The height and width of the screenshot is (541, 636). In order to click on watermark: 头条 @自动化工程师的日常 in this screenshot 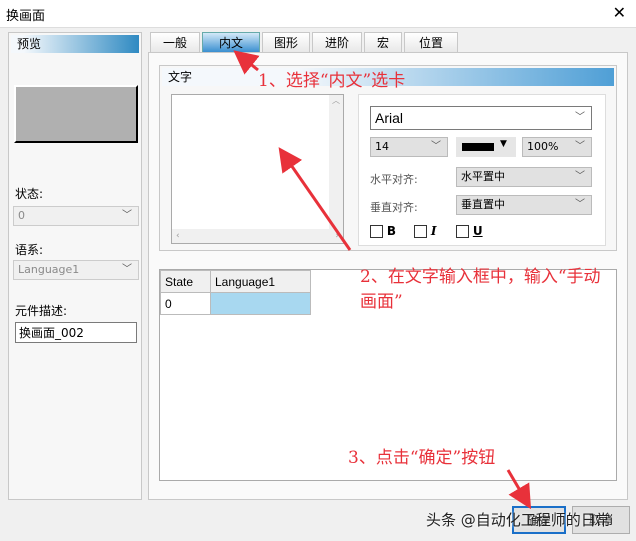, I will do `click(518, 520)`.